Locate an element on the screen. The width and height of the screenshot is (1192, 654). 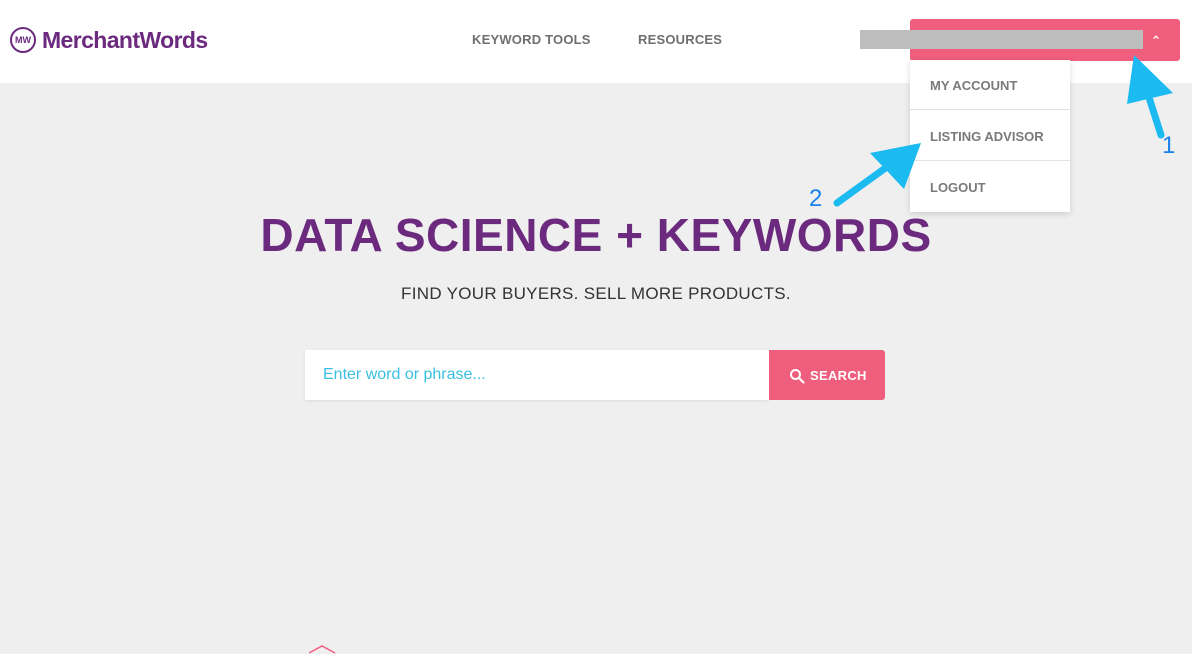
nav-keyword-tools: KEYWORD TOOLS is located at coordinates (531, 39).